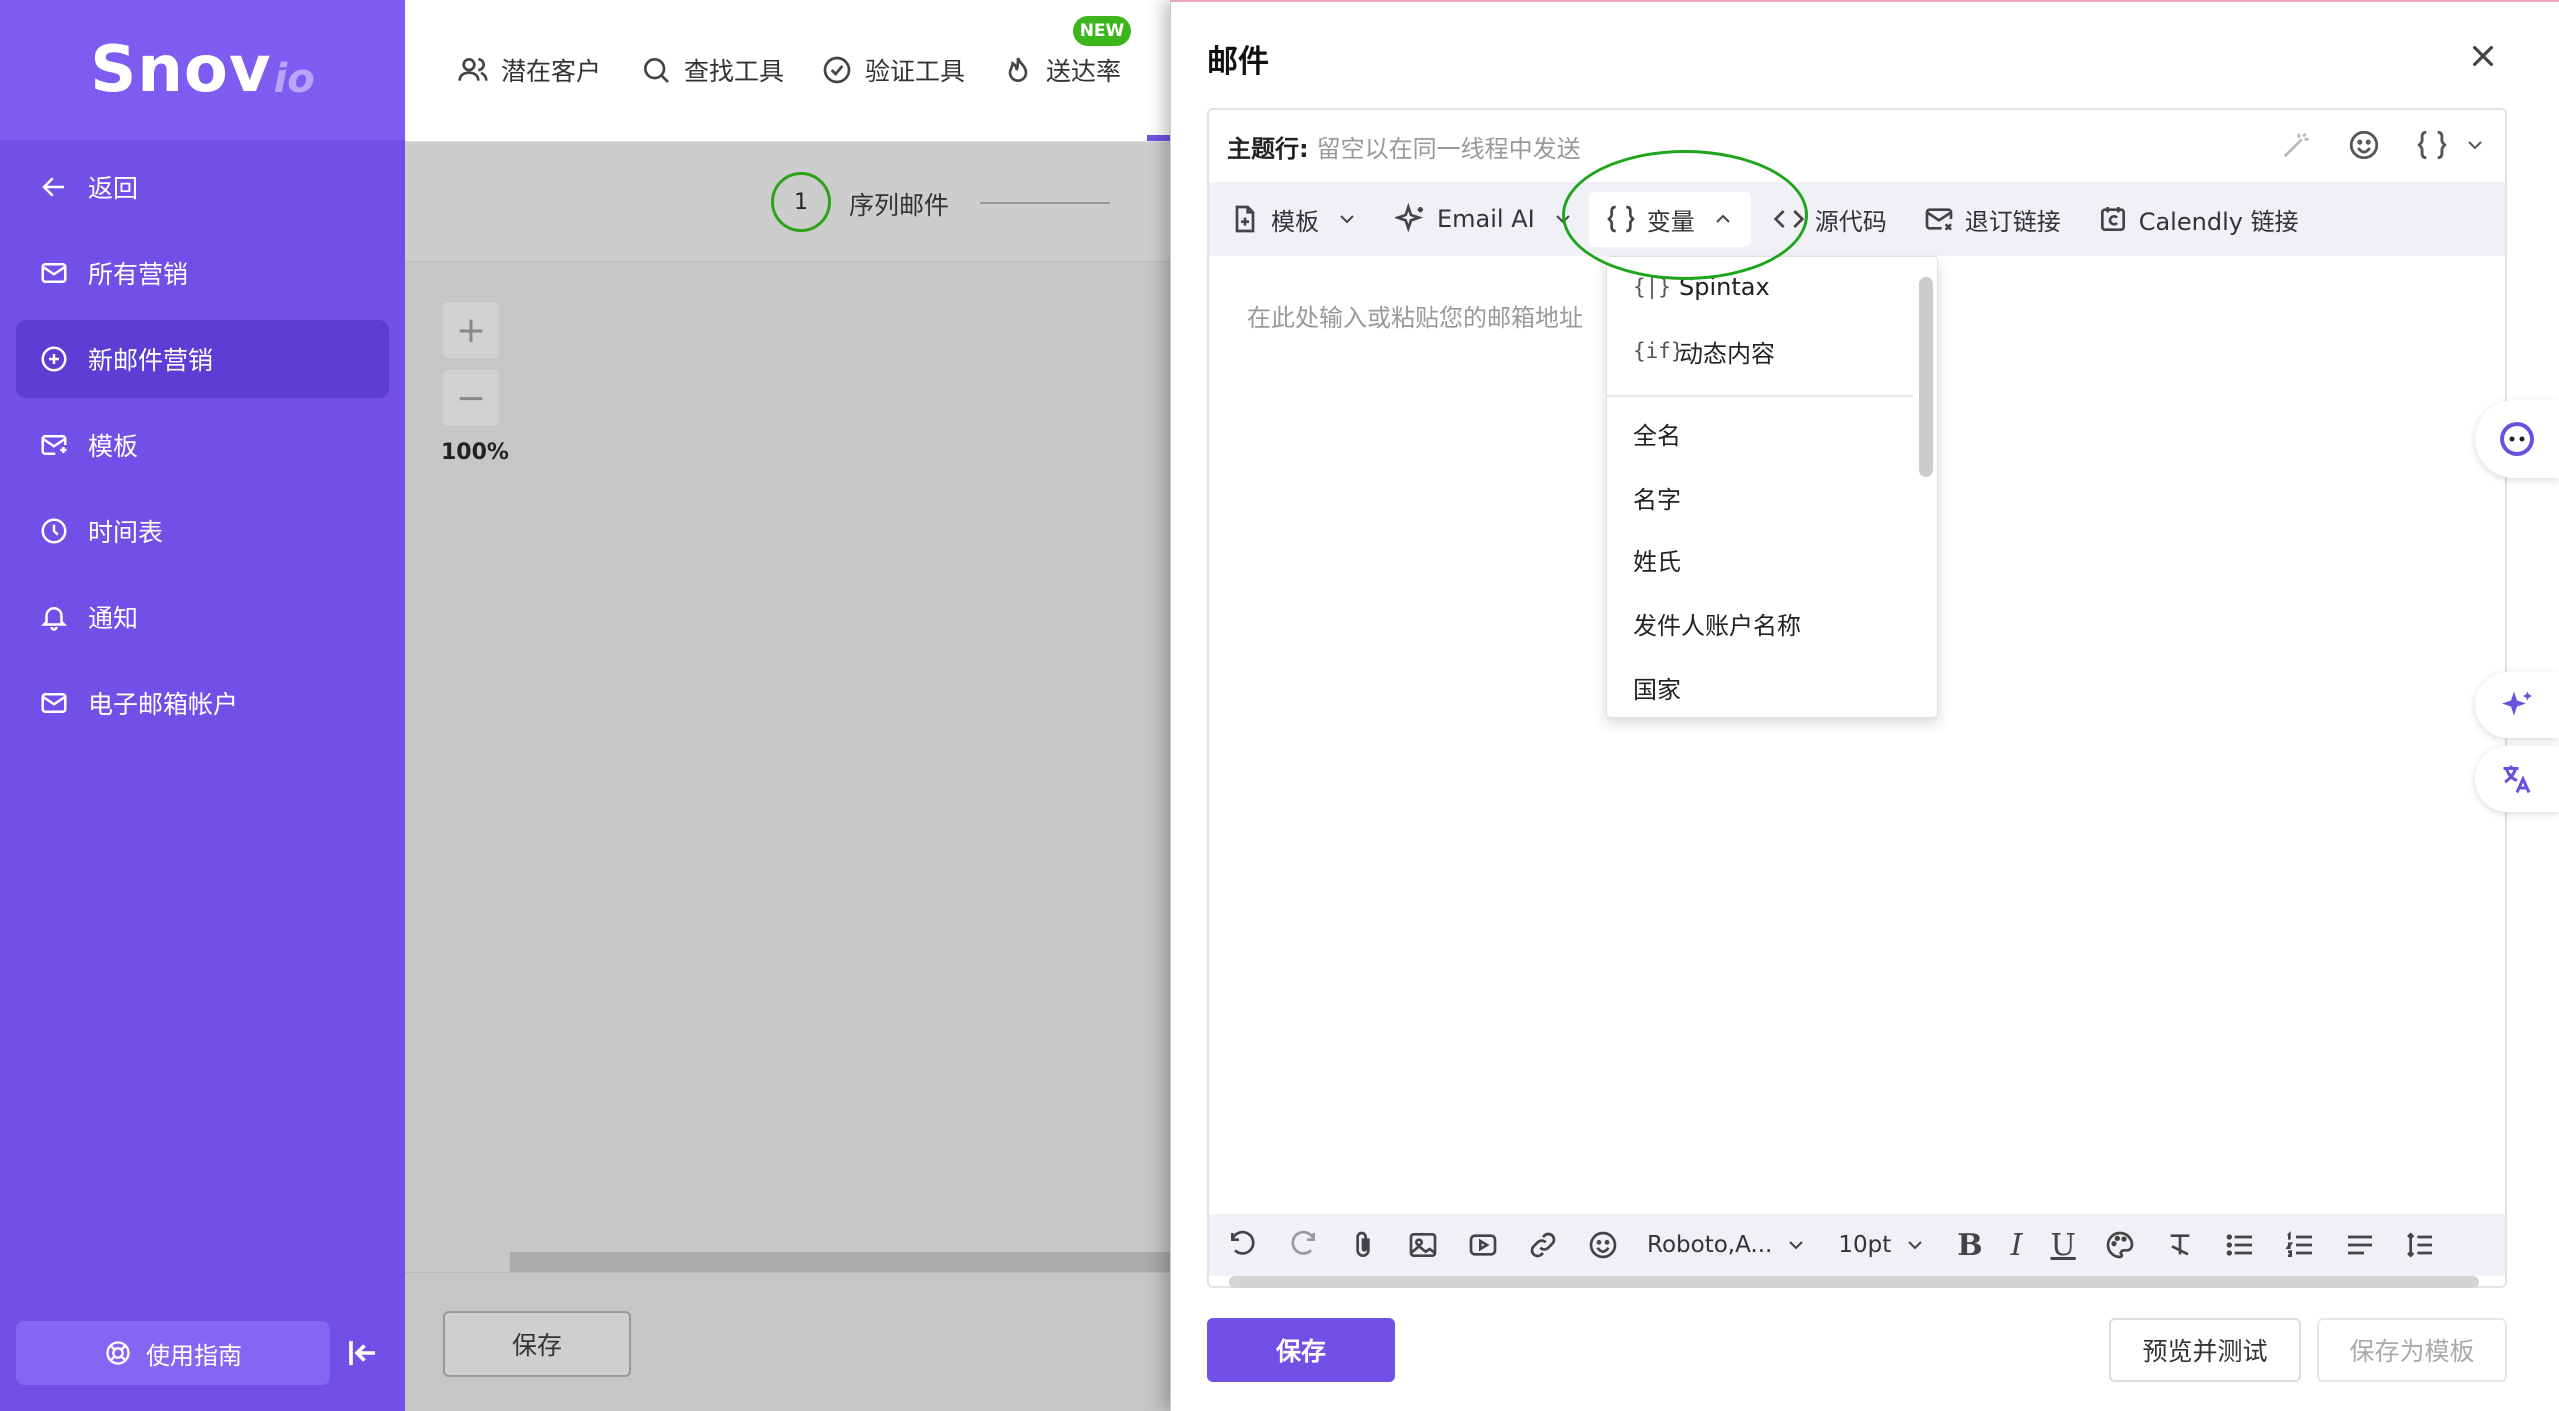 This screenshot has height=1411, width=2559. What do you see at coordinates (1483, 1245) in the screenshot?
I see `video-icon` at bounding box center [1483, 1245].